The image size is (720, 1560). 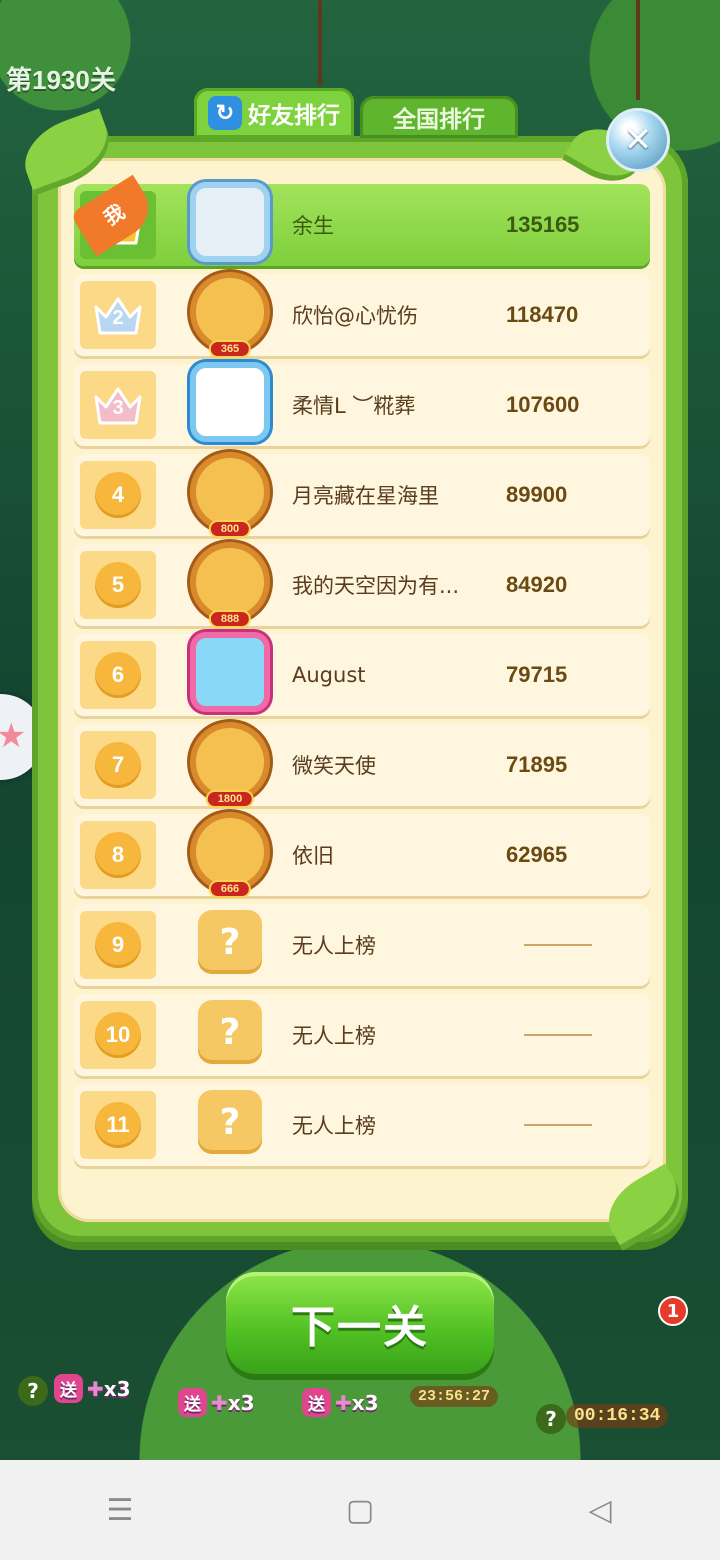 I want to click on crown-icon: 2, so click(x=118, y=315).